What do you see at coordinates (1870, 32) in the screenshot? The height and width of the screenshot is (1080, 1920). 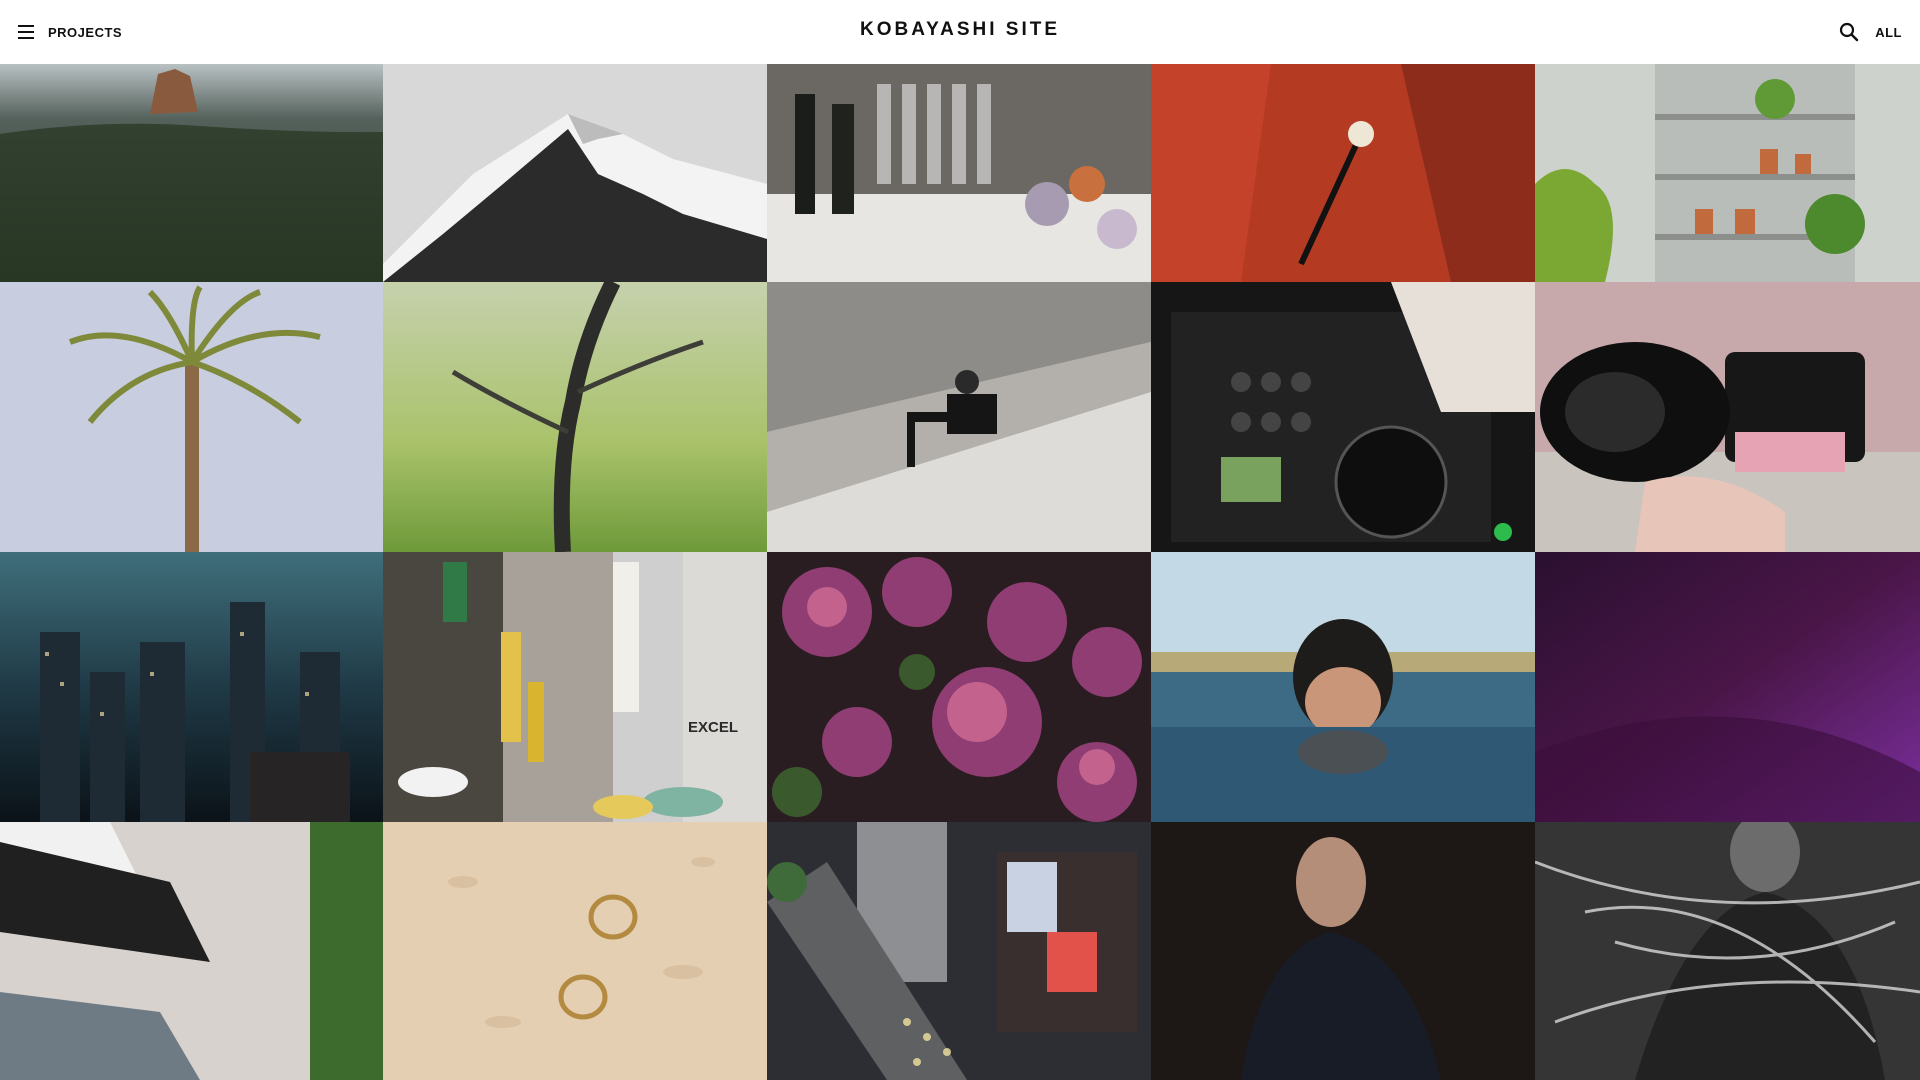 I see `header-actions: ALL` at bounding box center [1870, 32].